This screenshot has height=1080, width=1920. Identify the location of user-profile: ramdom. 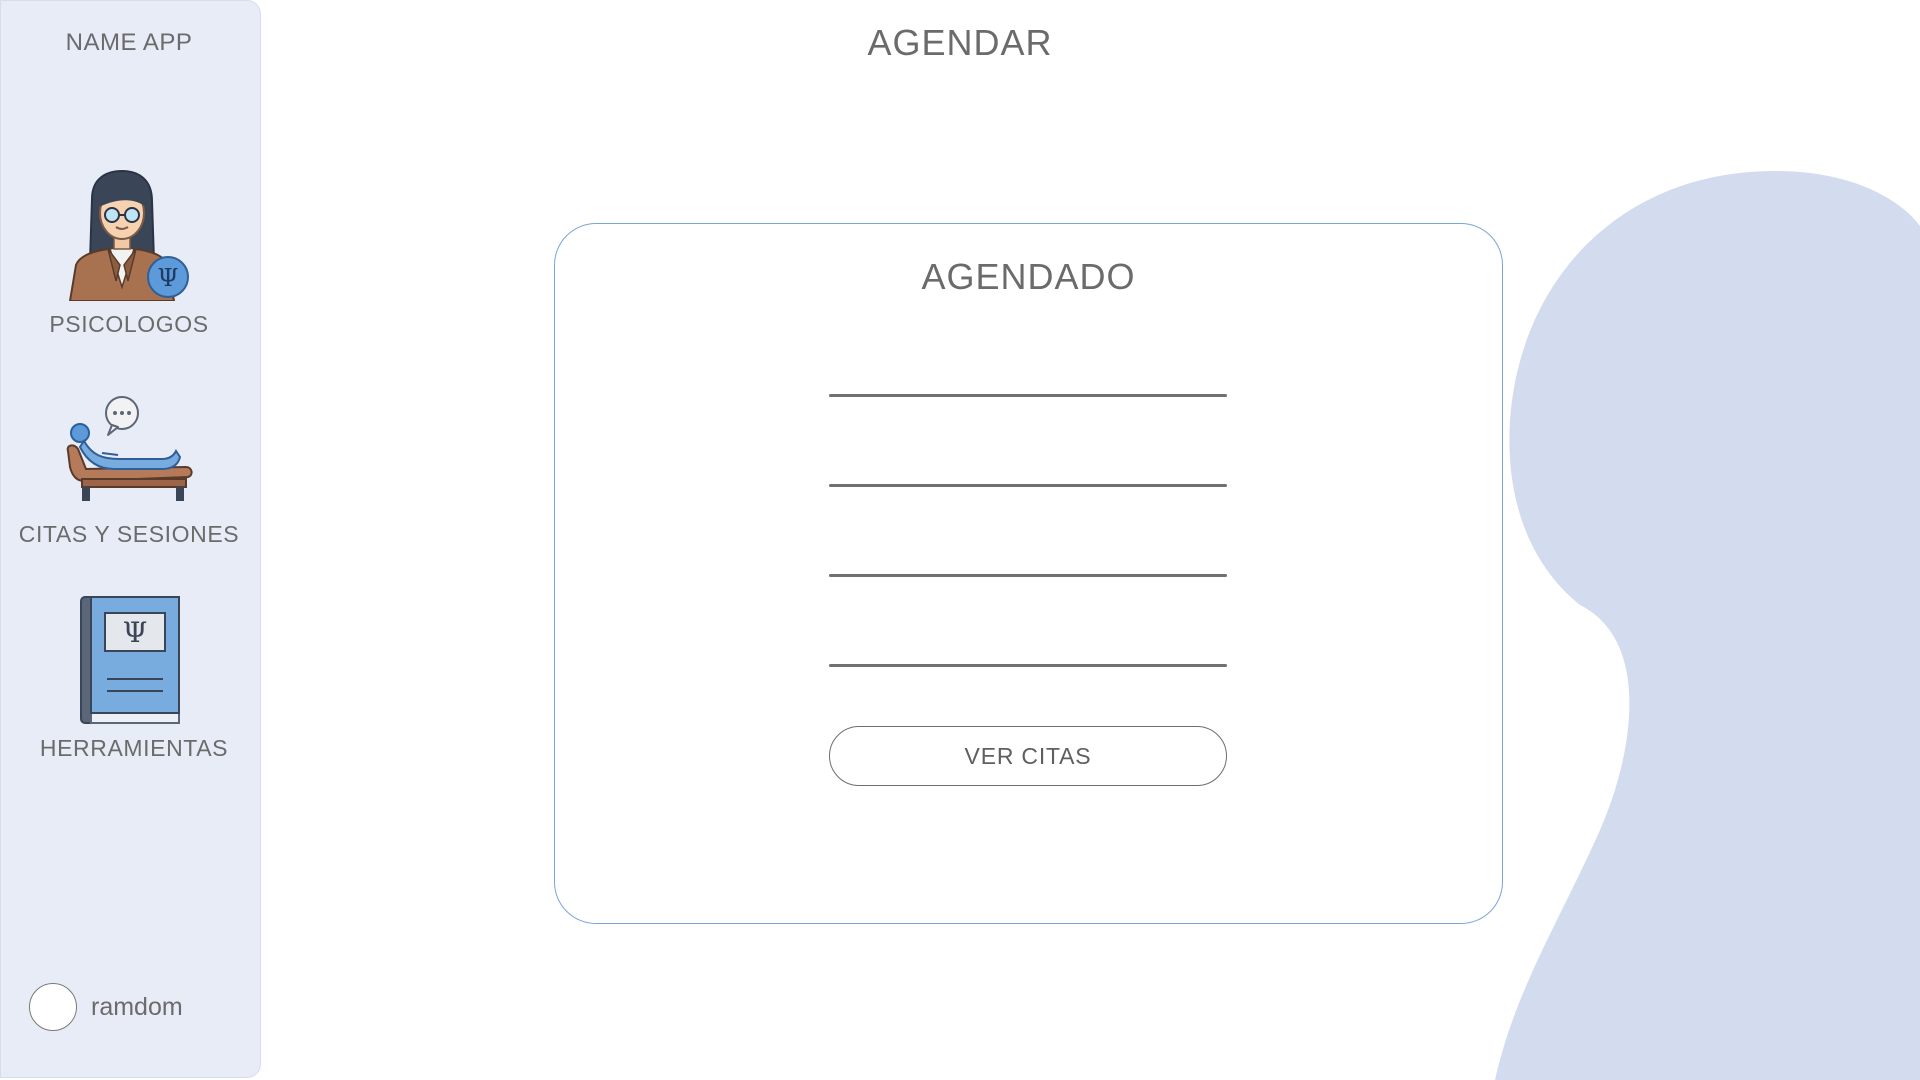
(106, 1007).